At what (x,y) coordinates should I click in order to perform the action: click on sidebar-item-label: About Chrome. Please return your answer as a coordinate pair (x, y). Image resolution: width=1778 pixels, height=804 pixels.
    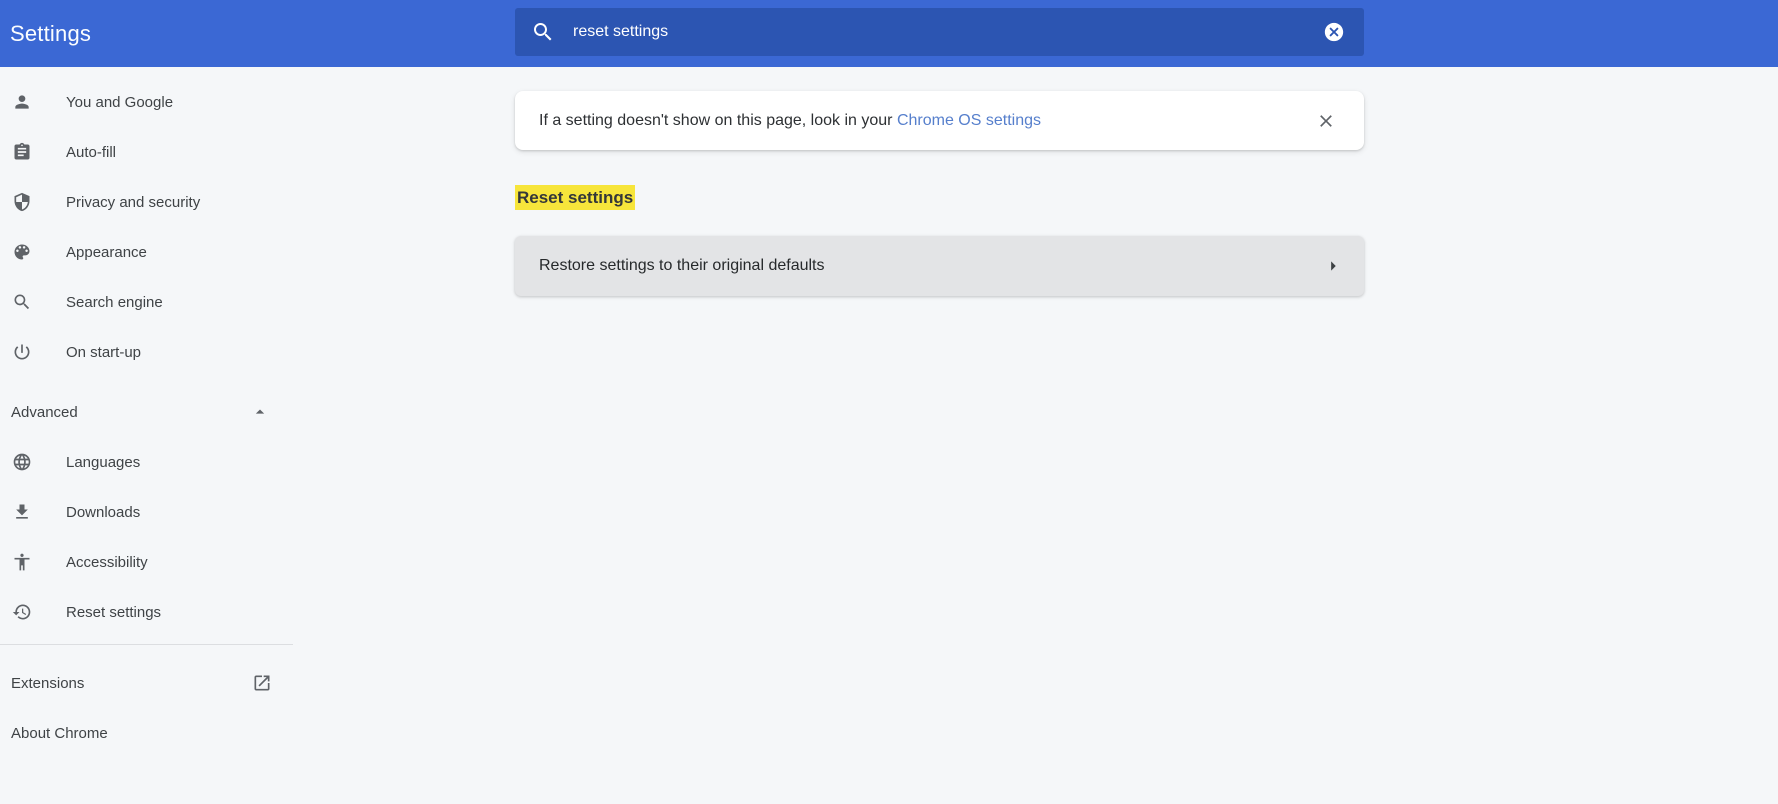
    Looking at the image, I should click on (59, 733).